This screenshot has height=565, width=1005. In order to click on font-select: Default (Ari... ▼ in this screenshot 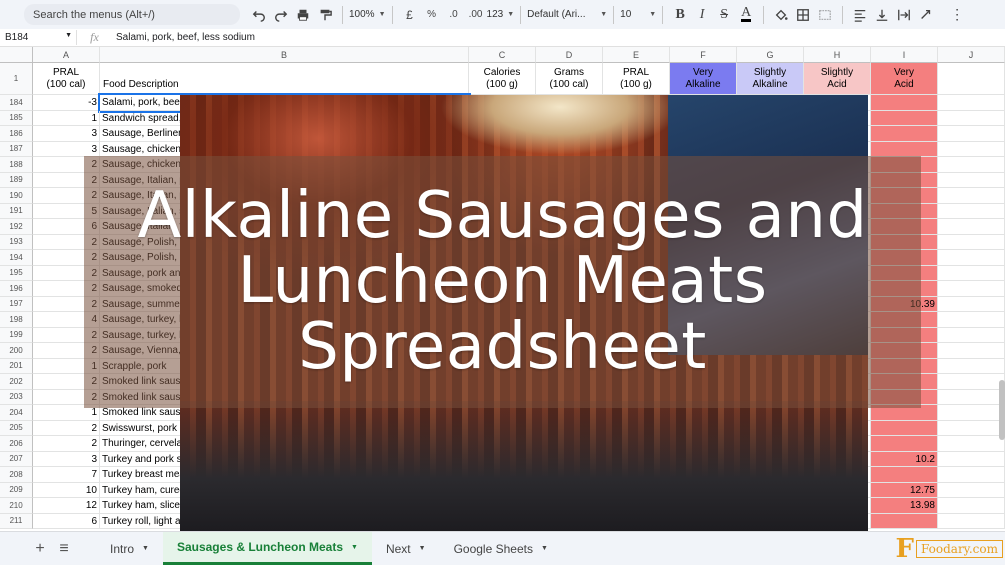, I will do `click(567, 14)`.